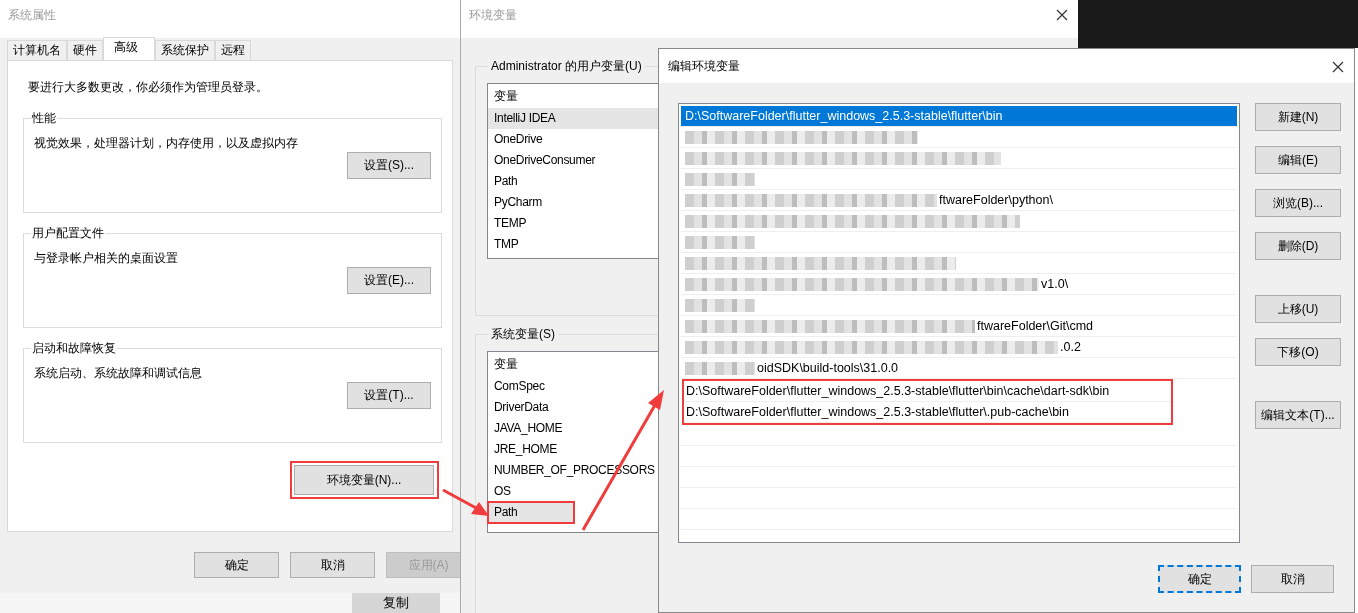  Describe the element at coordinates (465, 502) in the screenshot. I see `annotation-arrow` at that location.